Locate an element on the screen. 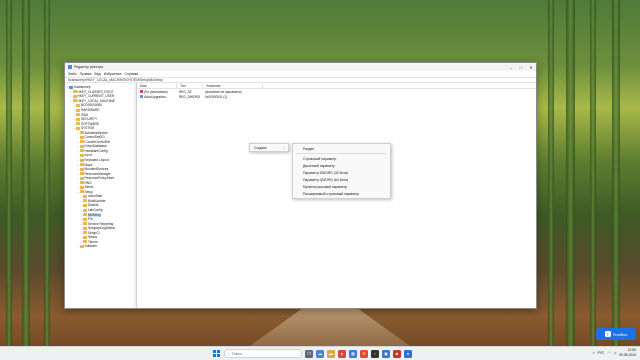  clock-date: 09.08.2024 is located at coordinates (627, 354).